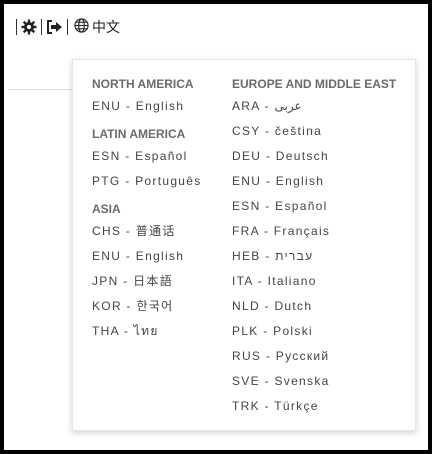 The width and height of the screenshot is (432, 454). Describe the element at coordinates (322, 333) in the screenshot. I see `language-option-plk: PLK - Polski` at that location.